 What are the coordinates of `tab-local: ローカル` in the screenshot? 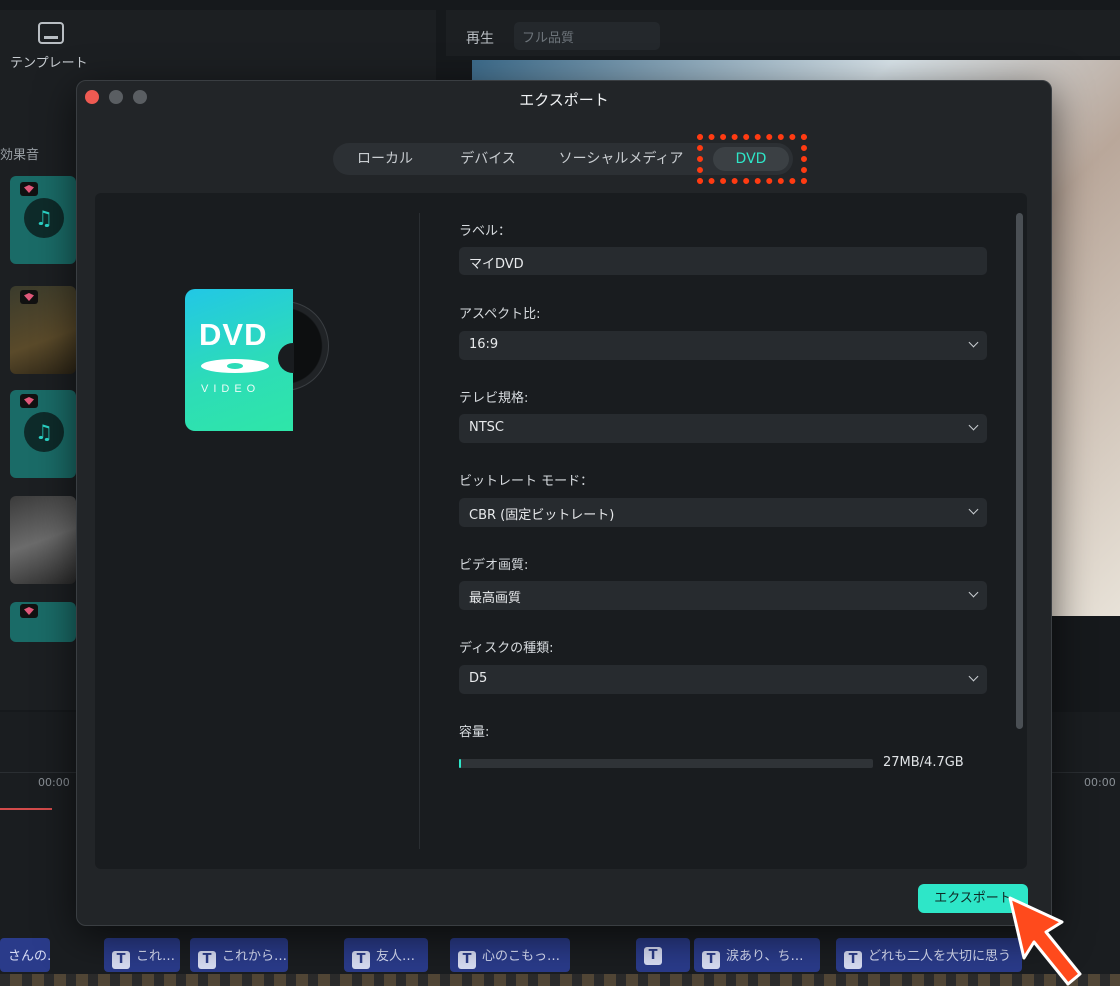 It's located at (385, 159).